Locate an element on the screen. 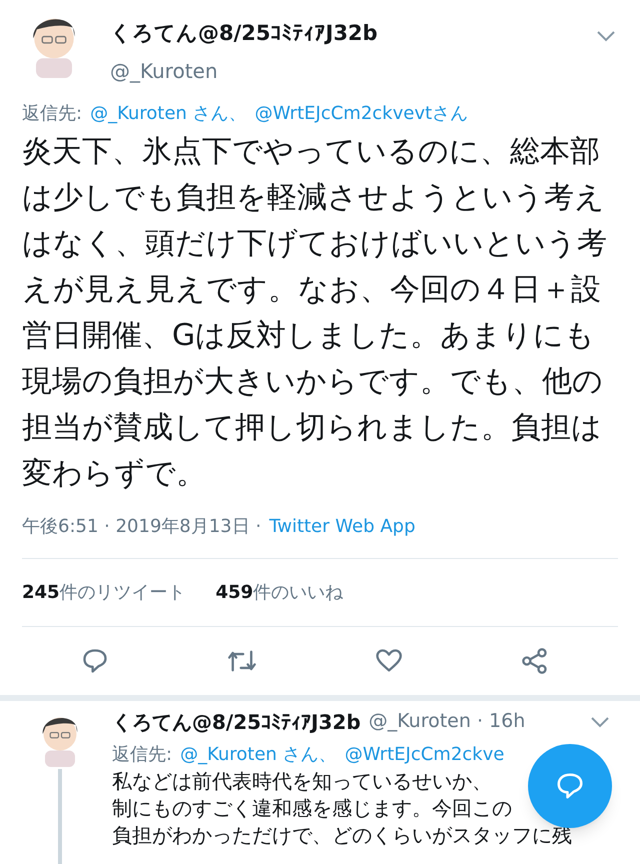 The width and height of the screenshot is (640, 864). reply-text: 負担がわかっただけで、どのくらいがスタッフに残 is located at coordinates (342, 835).